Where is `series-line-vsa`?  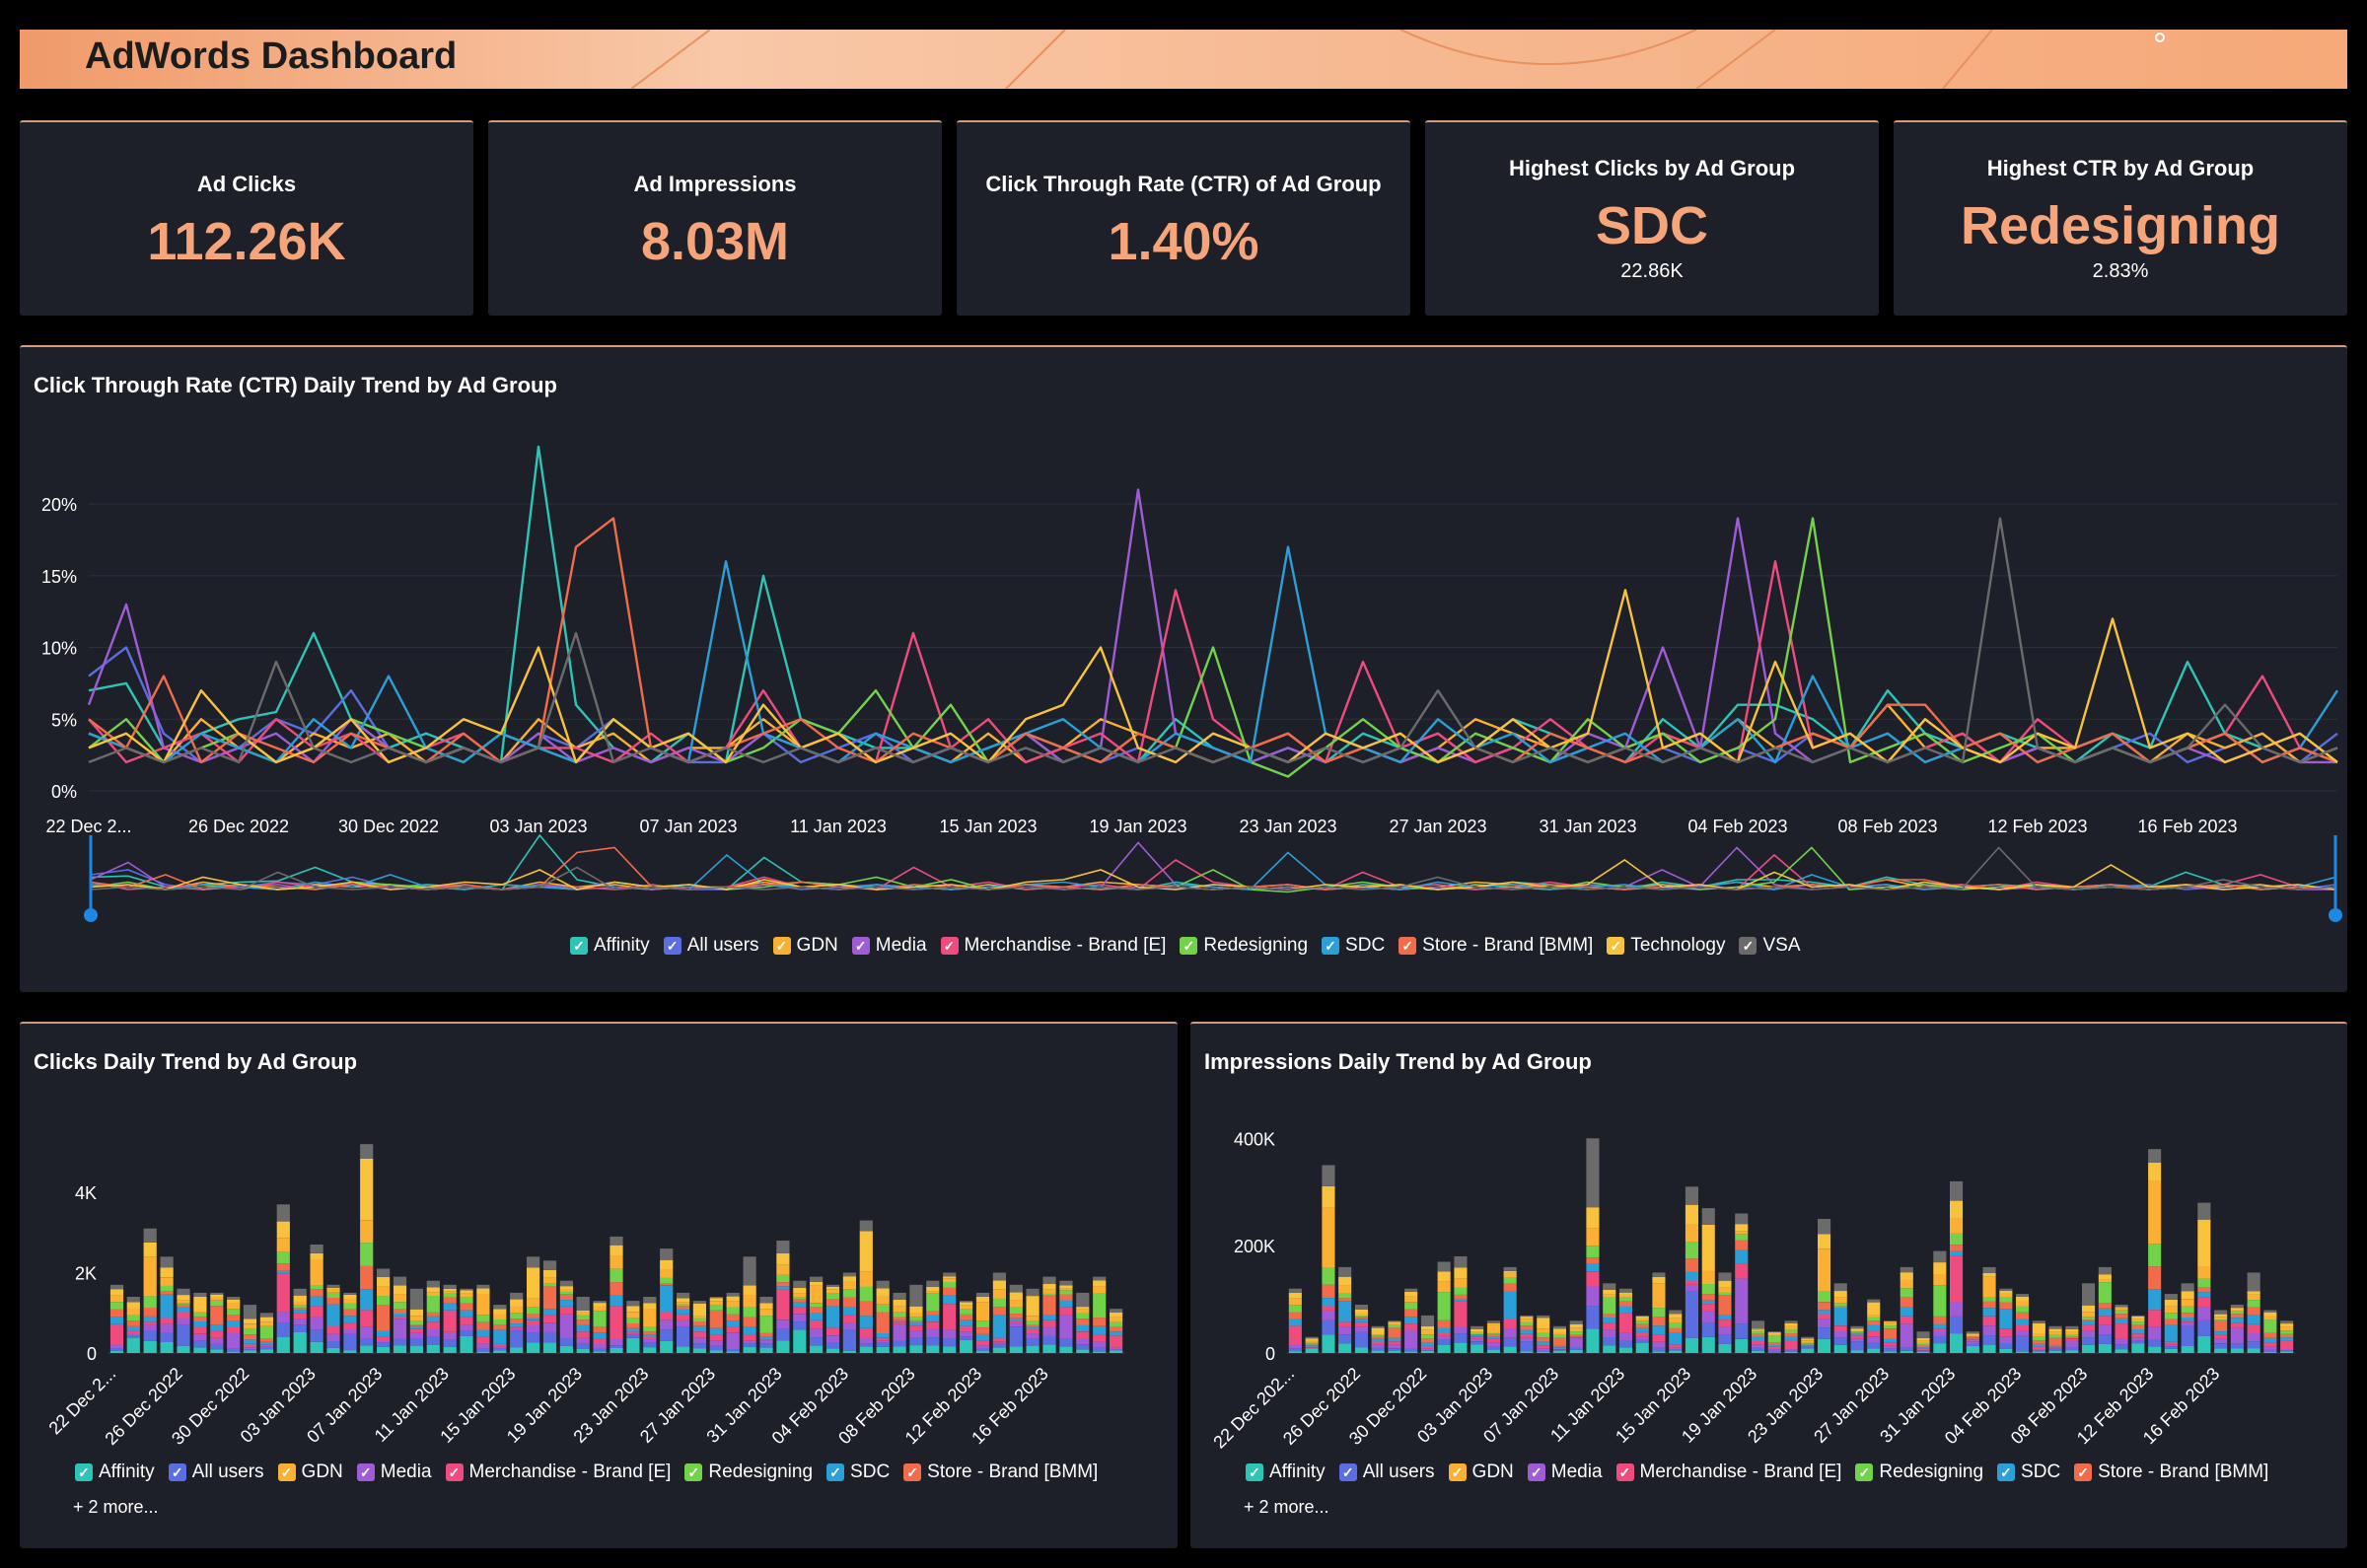
series-line-vsa is located at coordinates (1213, 640).